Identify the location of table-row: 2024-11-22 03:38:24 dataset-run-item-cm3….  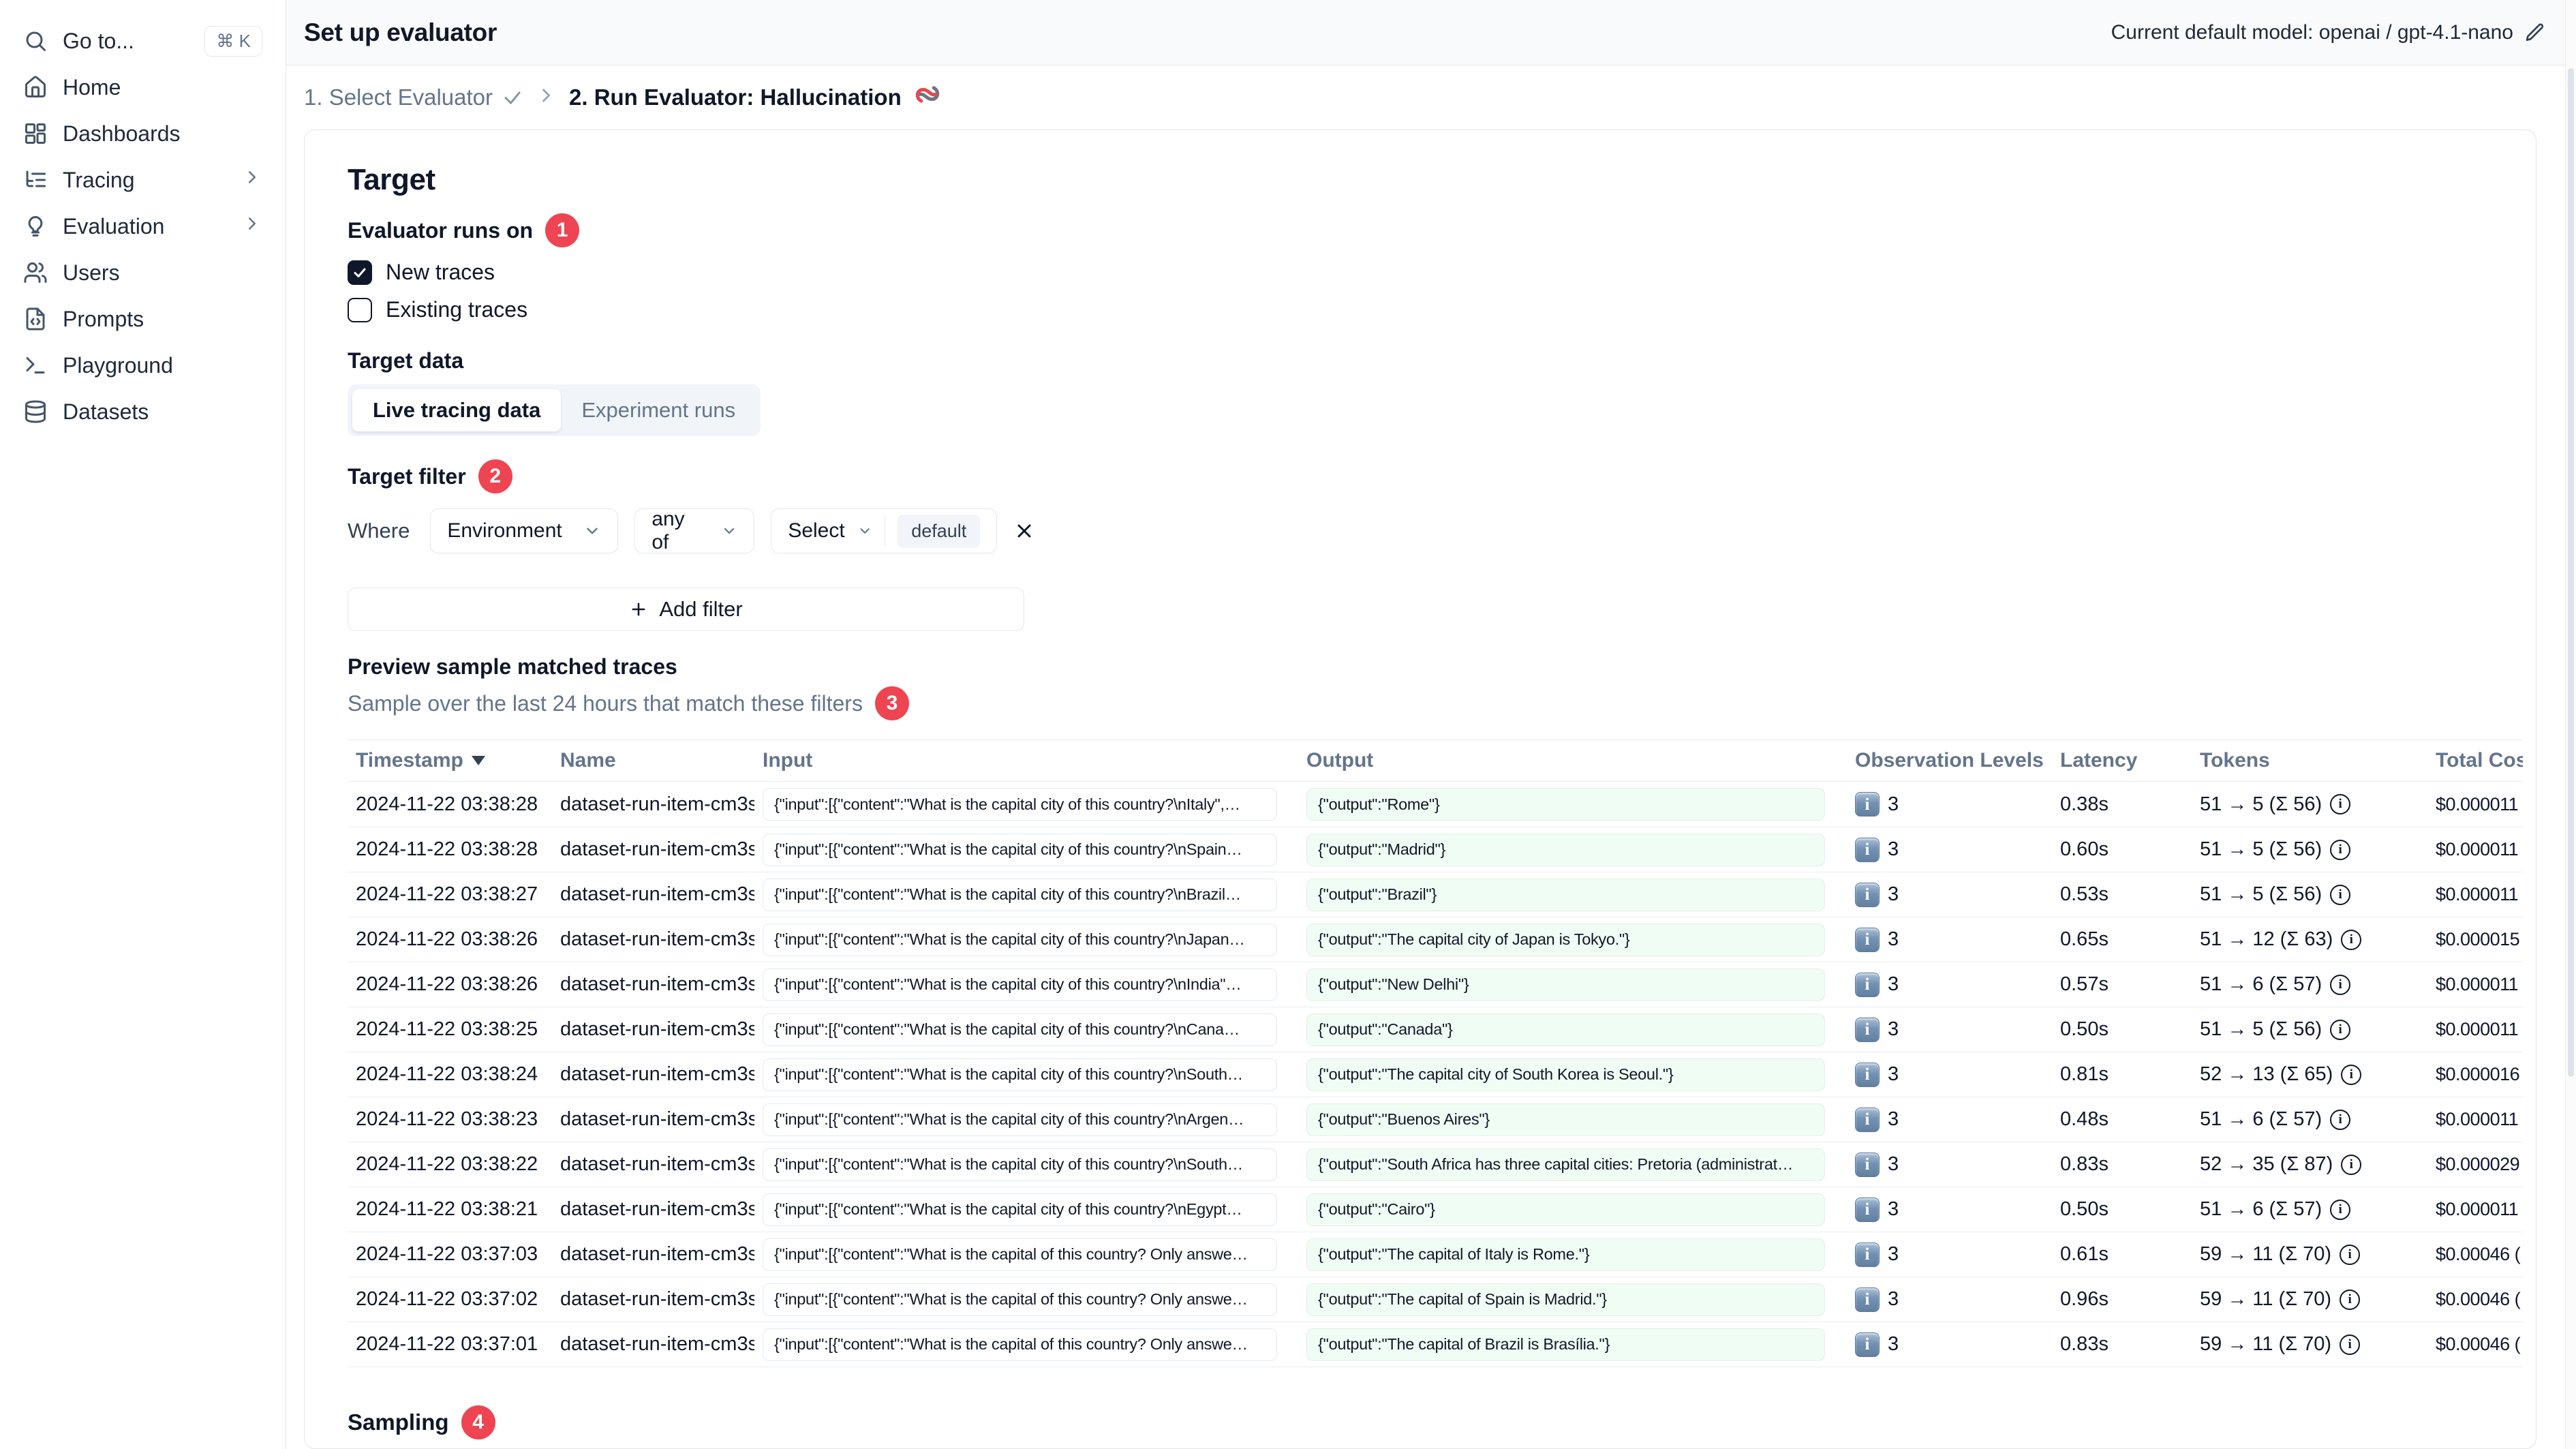
(1435, 1074).